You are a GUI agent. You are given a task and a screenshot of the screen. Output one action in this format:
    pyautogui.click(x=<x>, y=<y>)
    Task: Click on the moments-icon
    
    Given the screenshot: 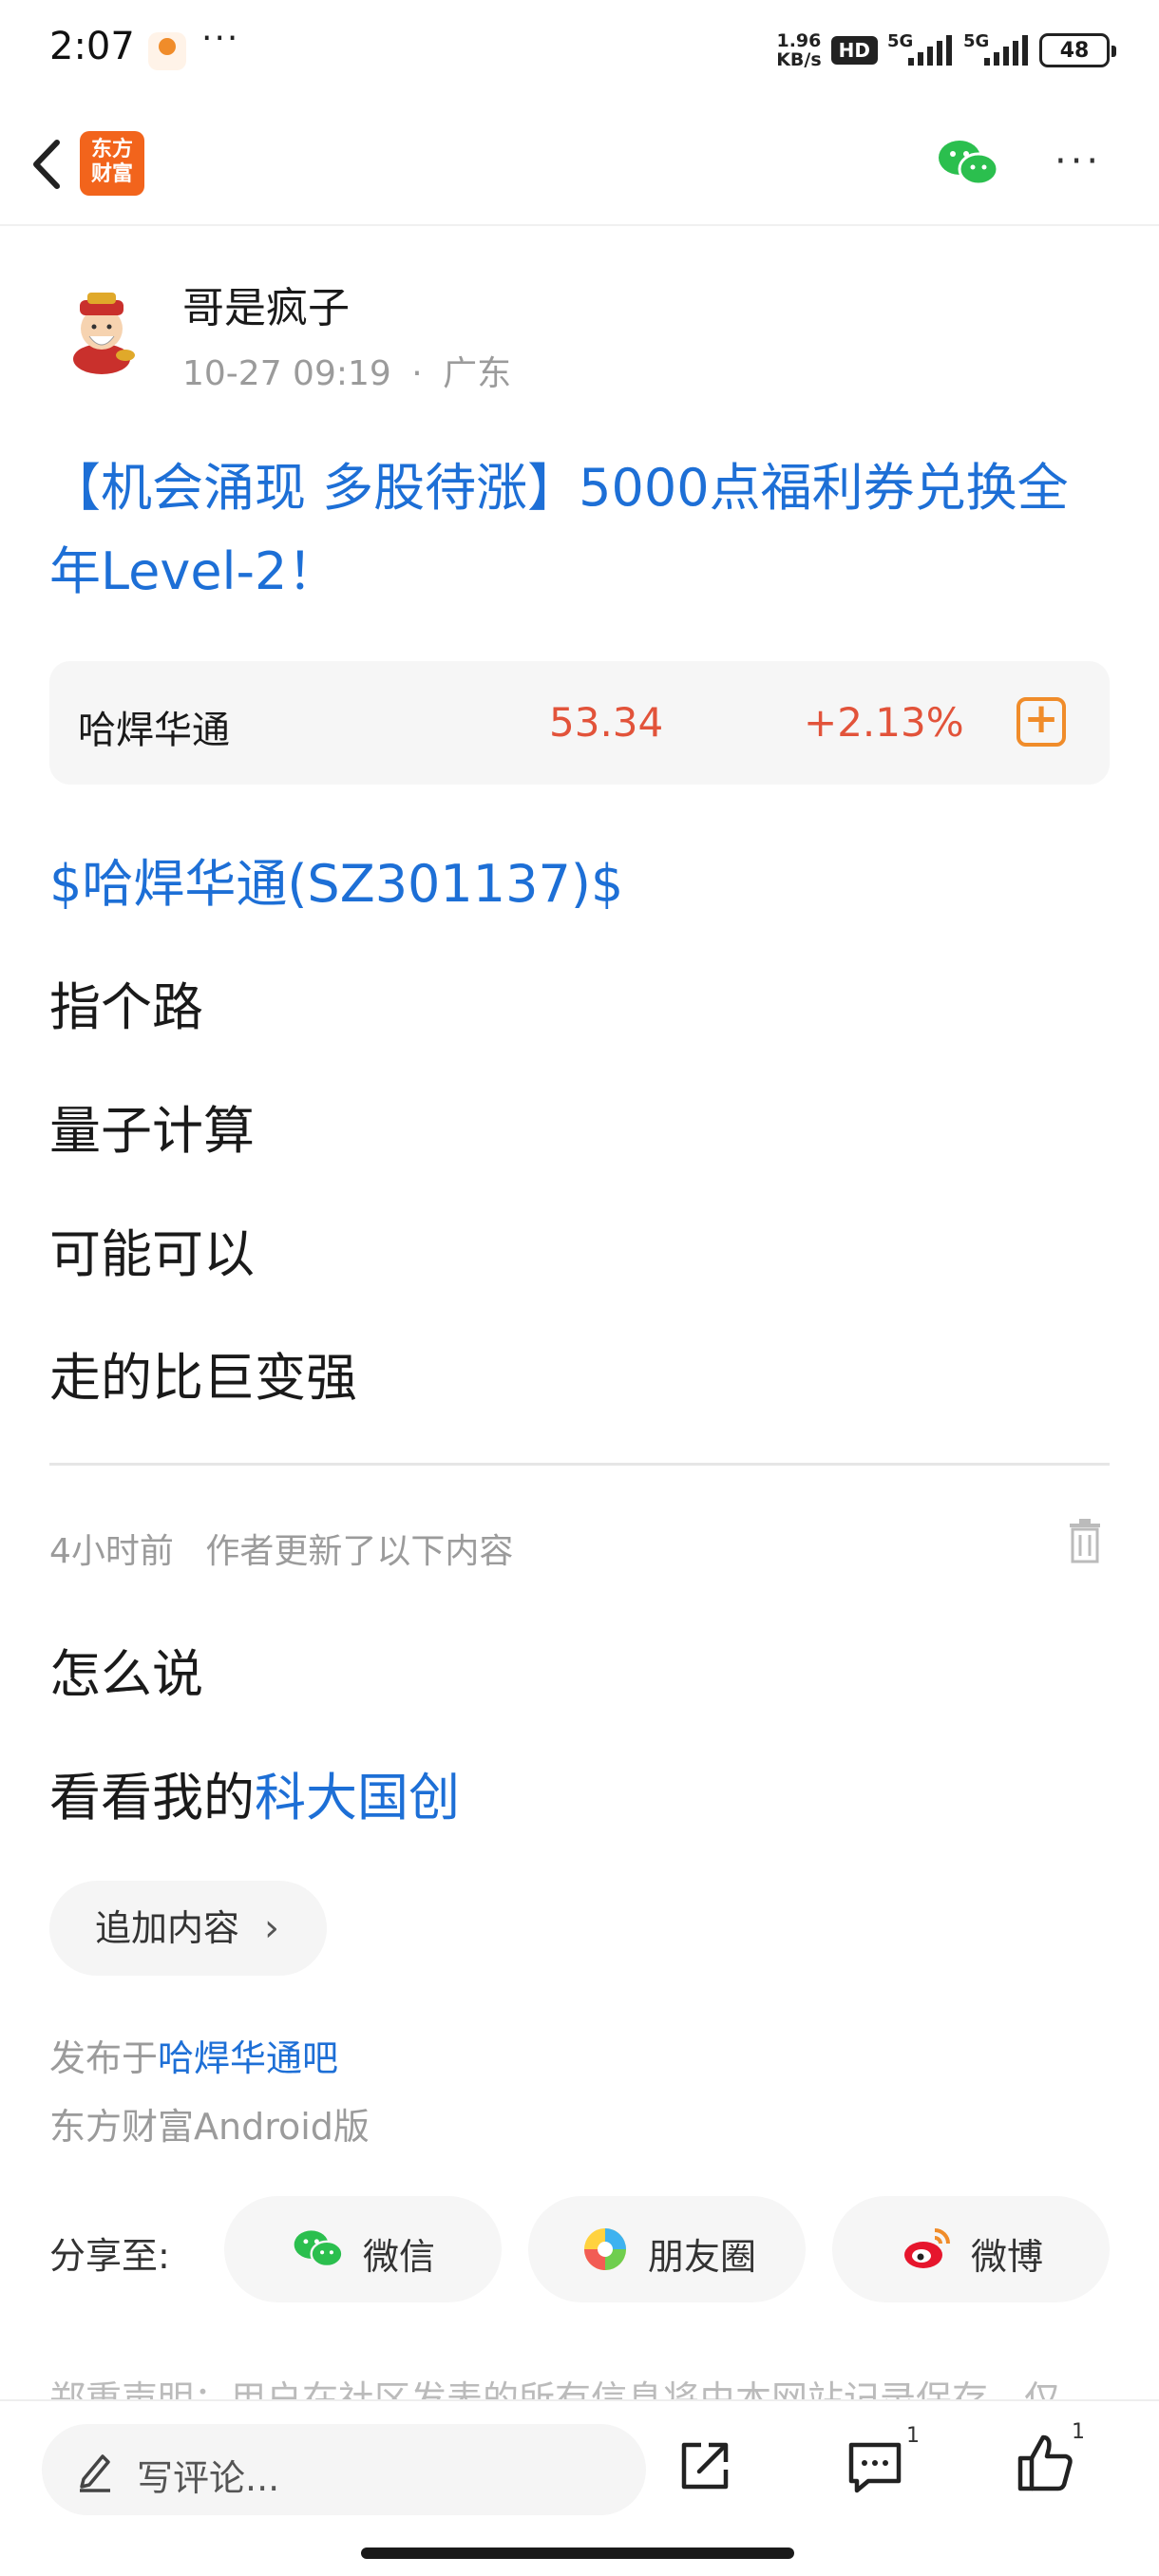 What is the action you would take?
    pyautogui.click(x=605, y=2249)
    